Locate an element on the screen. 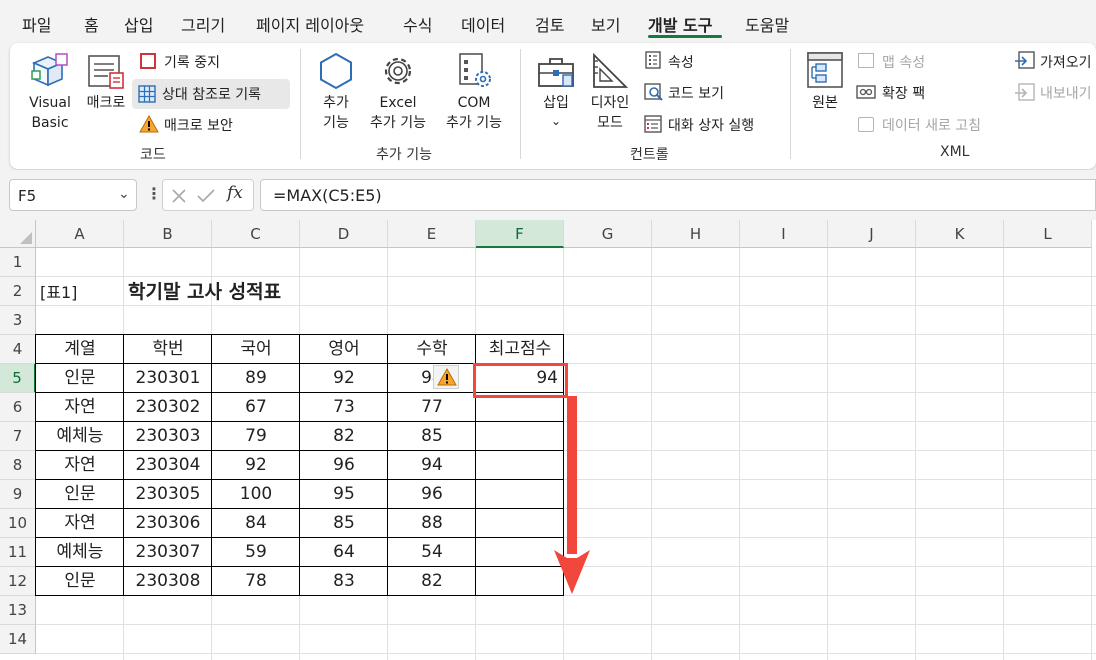 The width and height of the screenshot is (1096, 660). row-header-11: 11 is located at coordinates (18, 552).